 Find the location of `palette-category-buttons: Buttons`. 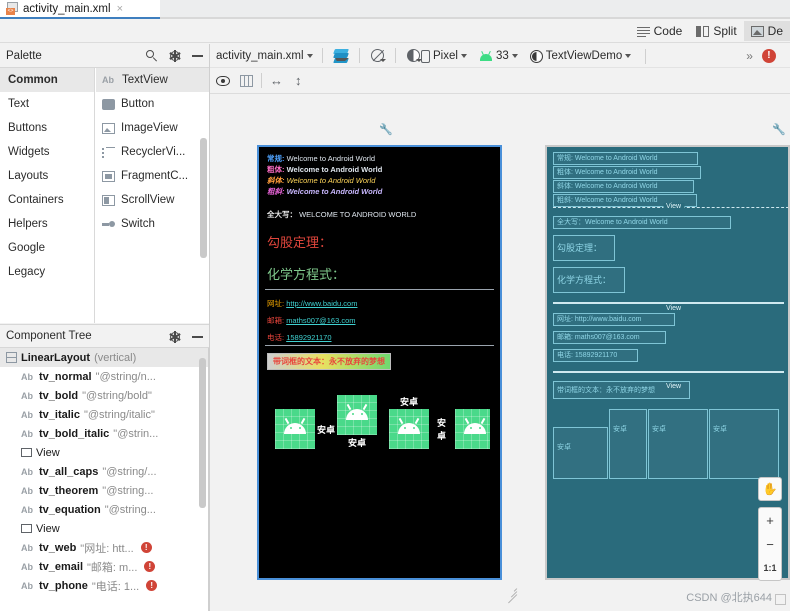

palette-category-buttons: Buttons is located at coordinates (47, 128).